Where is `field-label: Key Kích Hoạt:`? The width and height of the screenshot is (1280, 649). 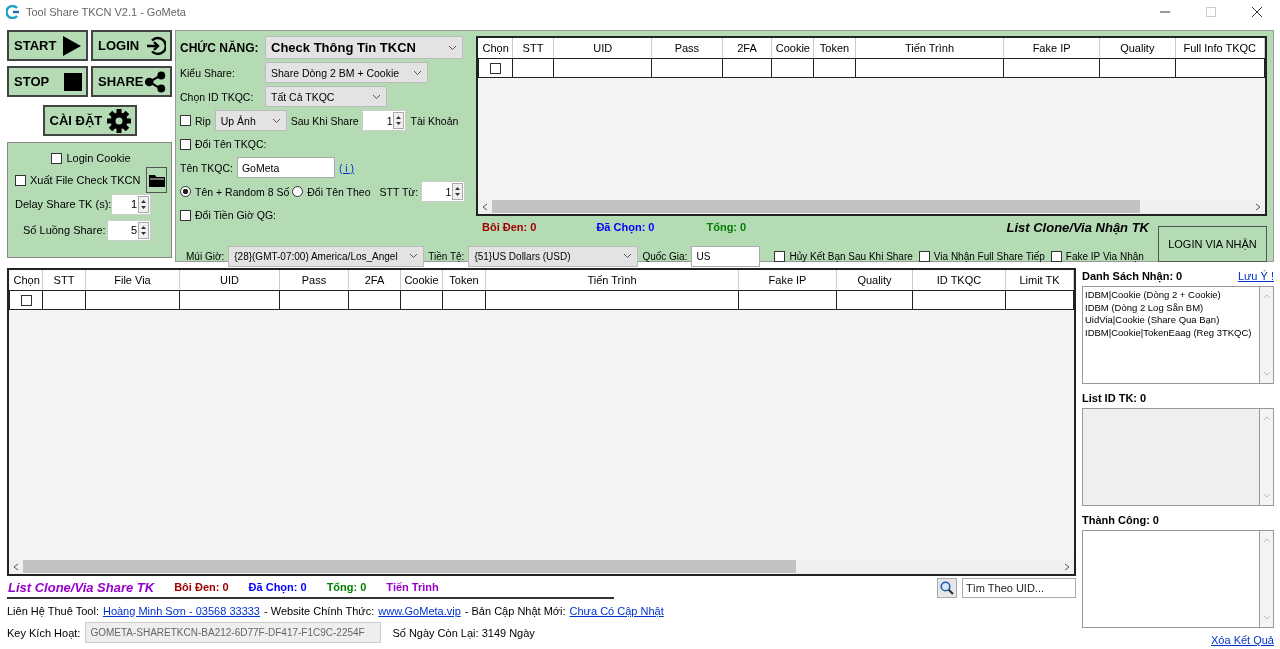
field-label: Key Kích Hoạt: is located at coordinates (44, 632).